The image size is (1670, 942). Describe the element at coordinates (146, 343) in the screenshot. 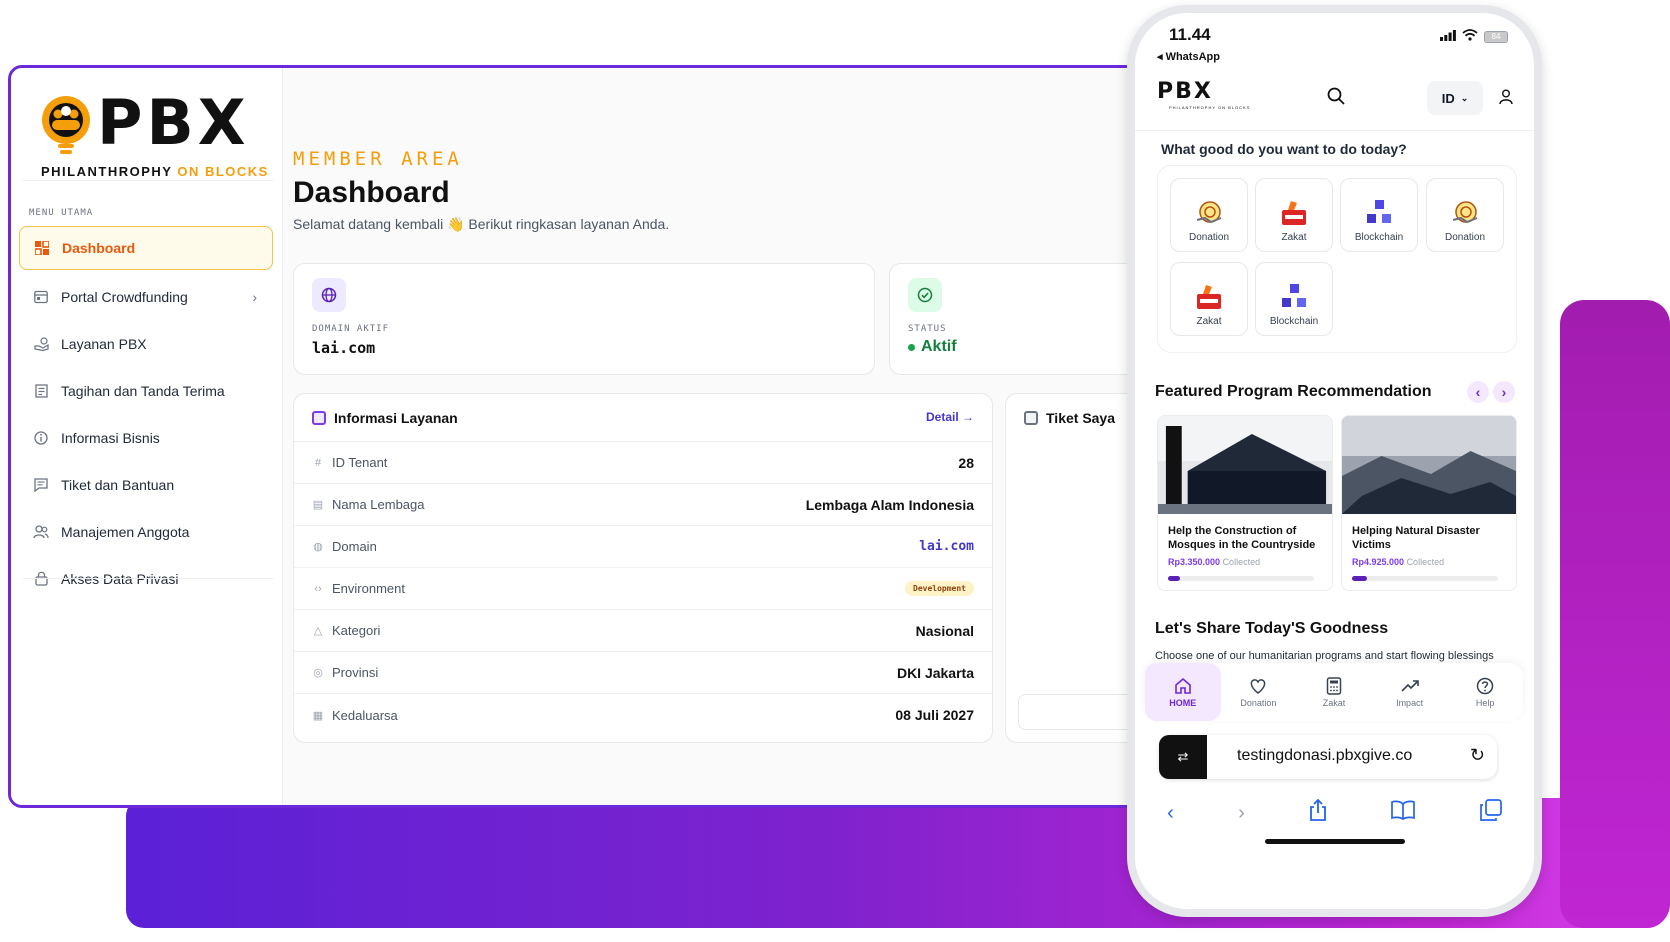

I see `sidebar-item-layanan-pbx: Layanan PBX` at that location.